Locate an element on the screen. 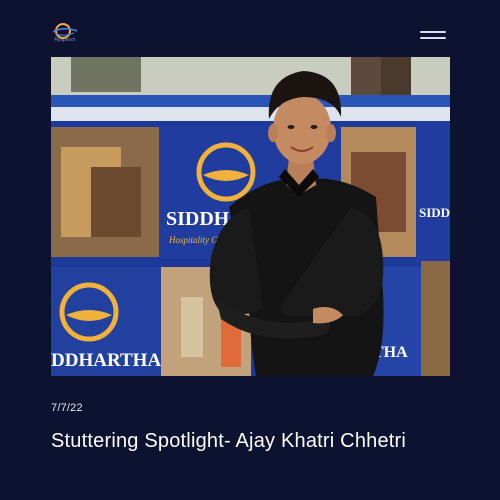 The height and width of the screenshot is (500, 500). post-date: 7/7/22 is located at coordinates (67, 408).